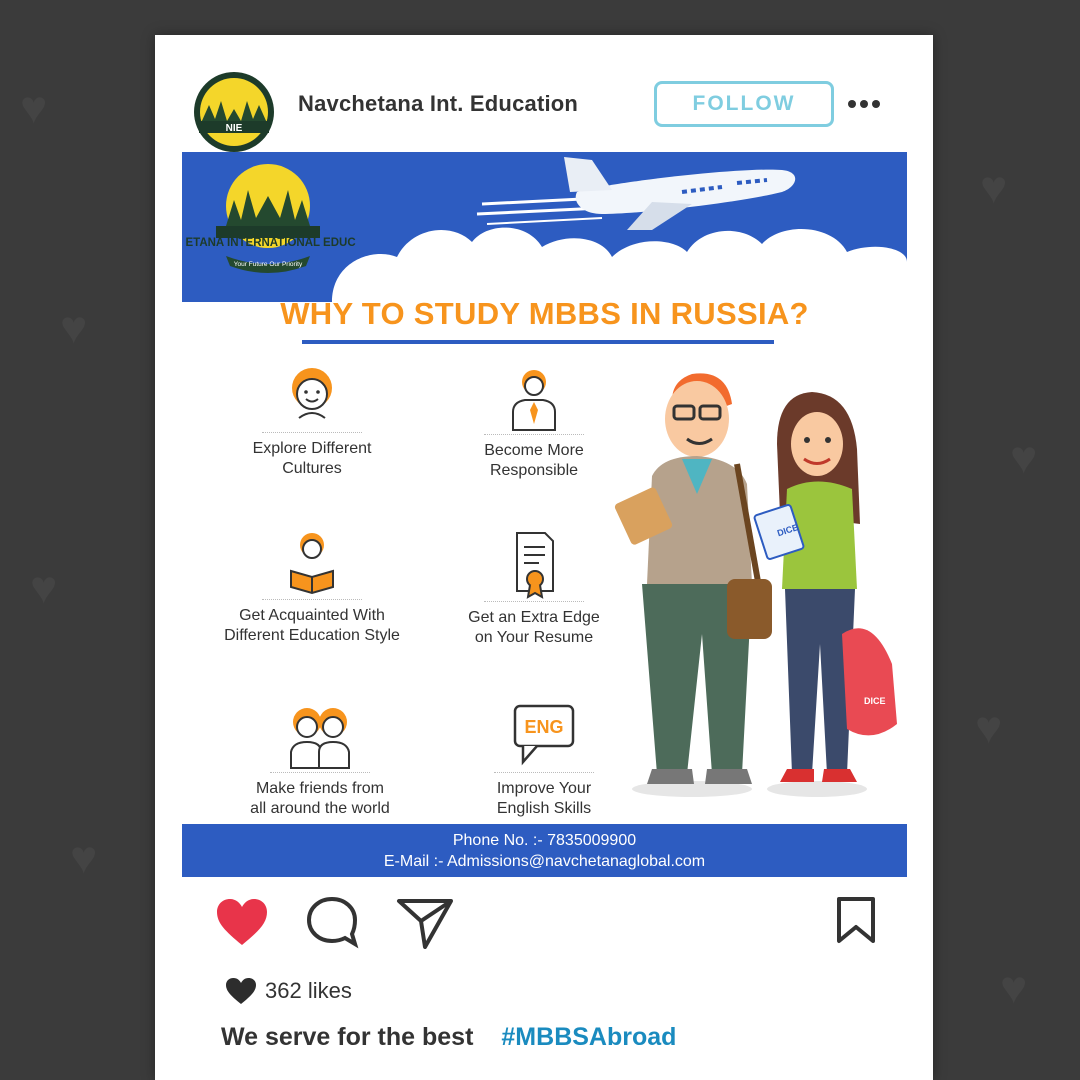 This screenshot has height=1080, width=1080. What do you see at coordinates (544, 925) in the screenshot?
I see `post-actions` at bounding box center [544, 925].